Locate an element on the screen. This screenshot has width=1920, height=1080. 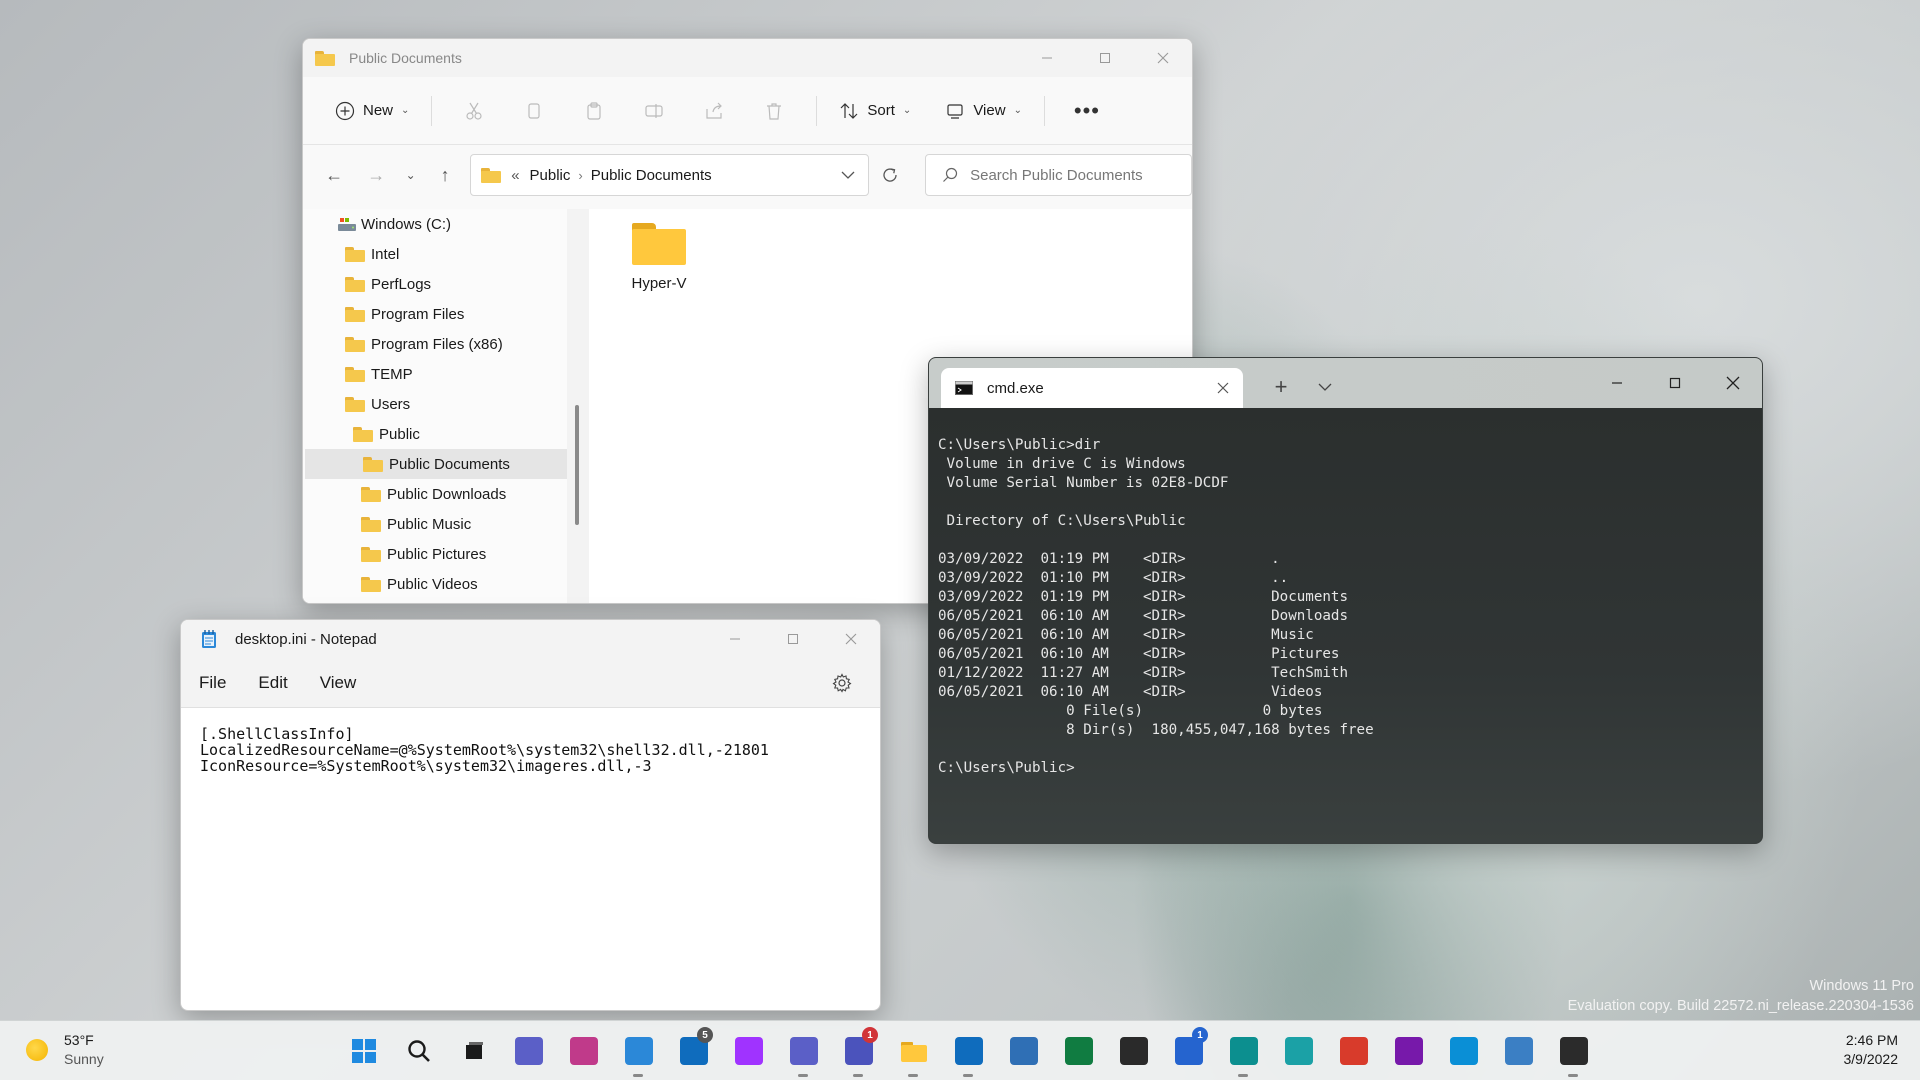
folder-item-hyper-v: Hyper-V is located at coordinates (659, 257).